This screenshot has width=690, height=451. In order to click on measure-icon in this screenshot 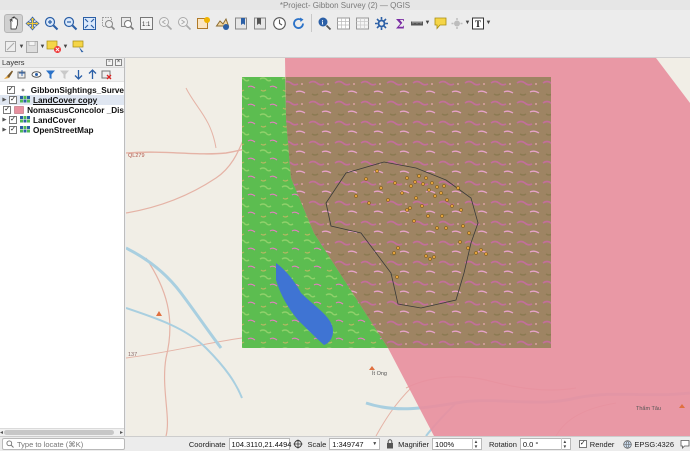, I will do `click(417, 23)`.